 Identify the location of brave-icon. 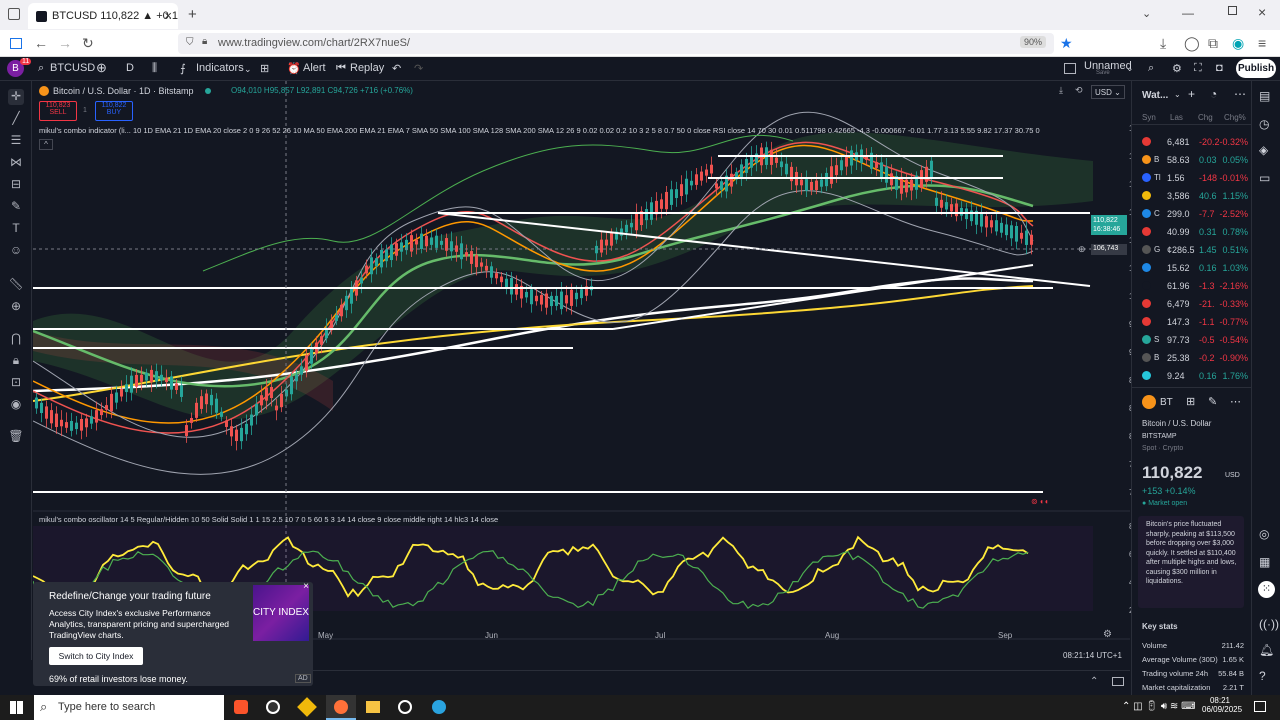
(241, 707).